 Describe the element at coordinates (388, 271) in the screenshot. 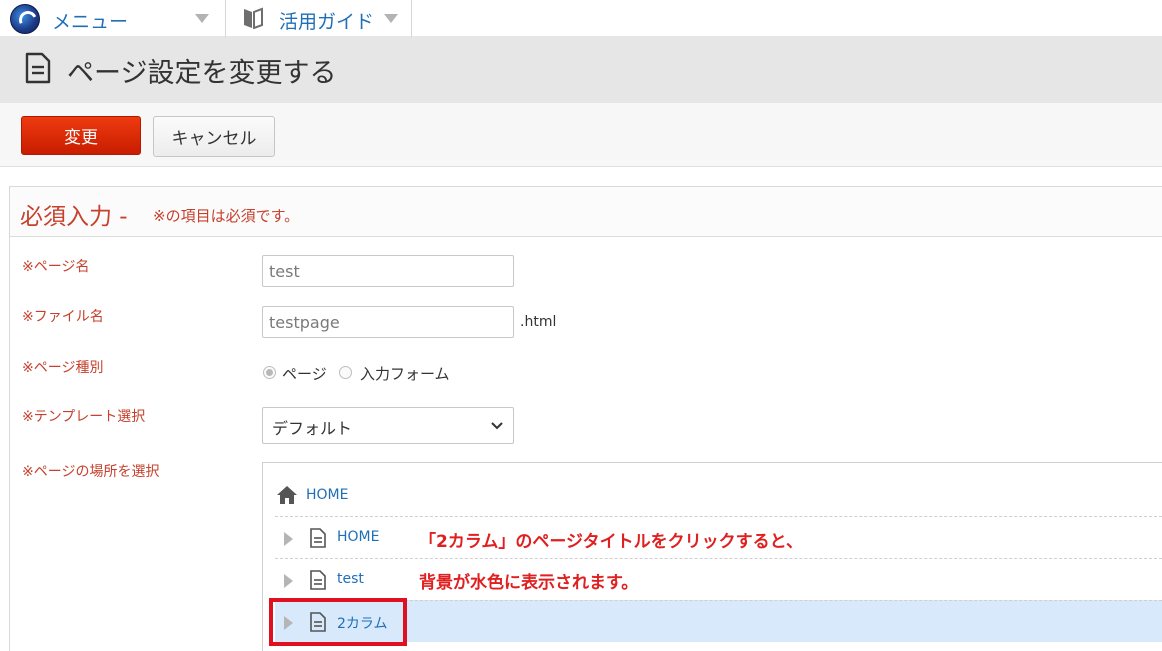

I see `page-name-input` at that location.